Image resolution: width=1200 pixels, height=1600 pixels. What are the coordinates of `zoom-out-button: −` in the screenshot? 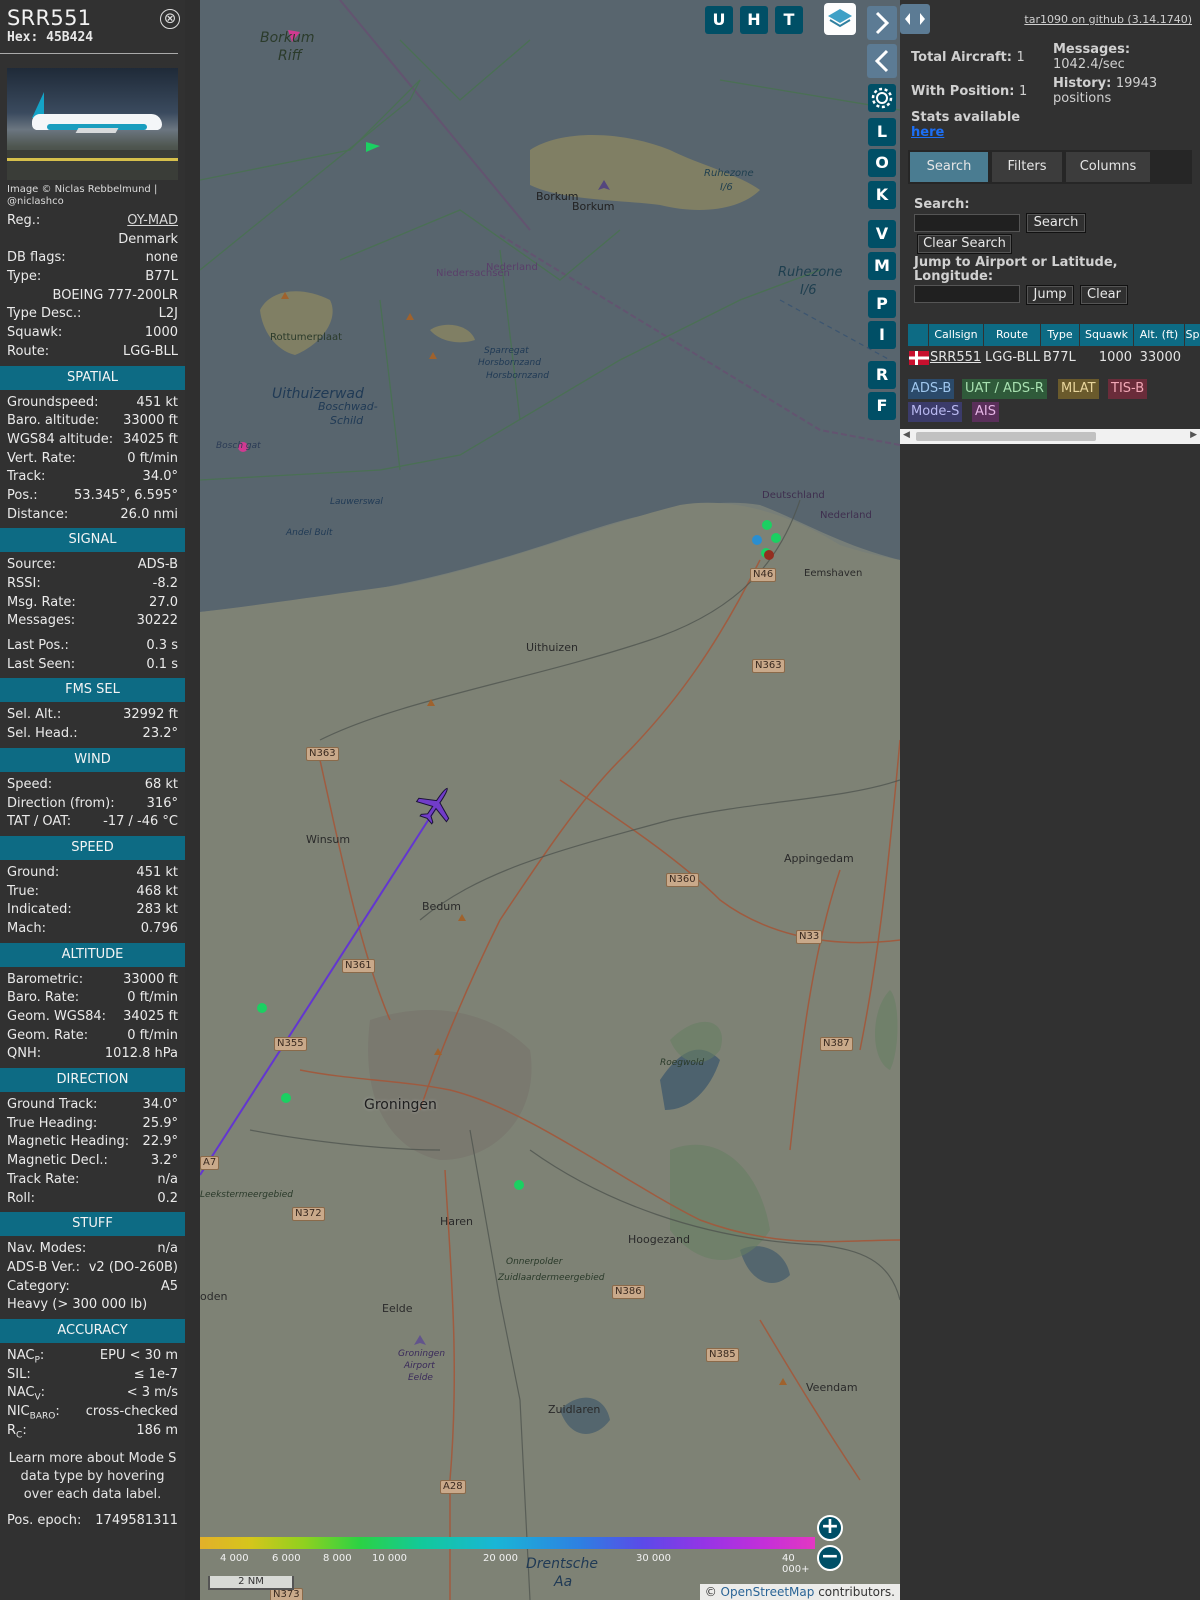 It's located at (830, 1558).